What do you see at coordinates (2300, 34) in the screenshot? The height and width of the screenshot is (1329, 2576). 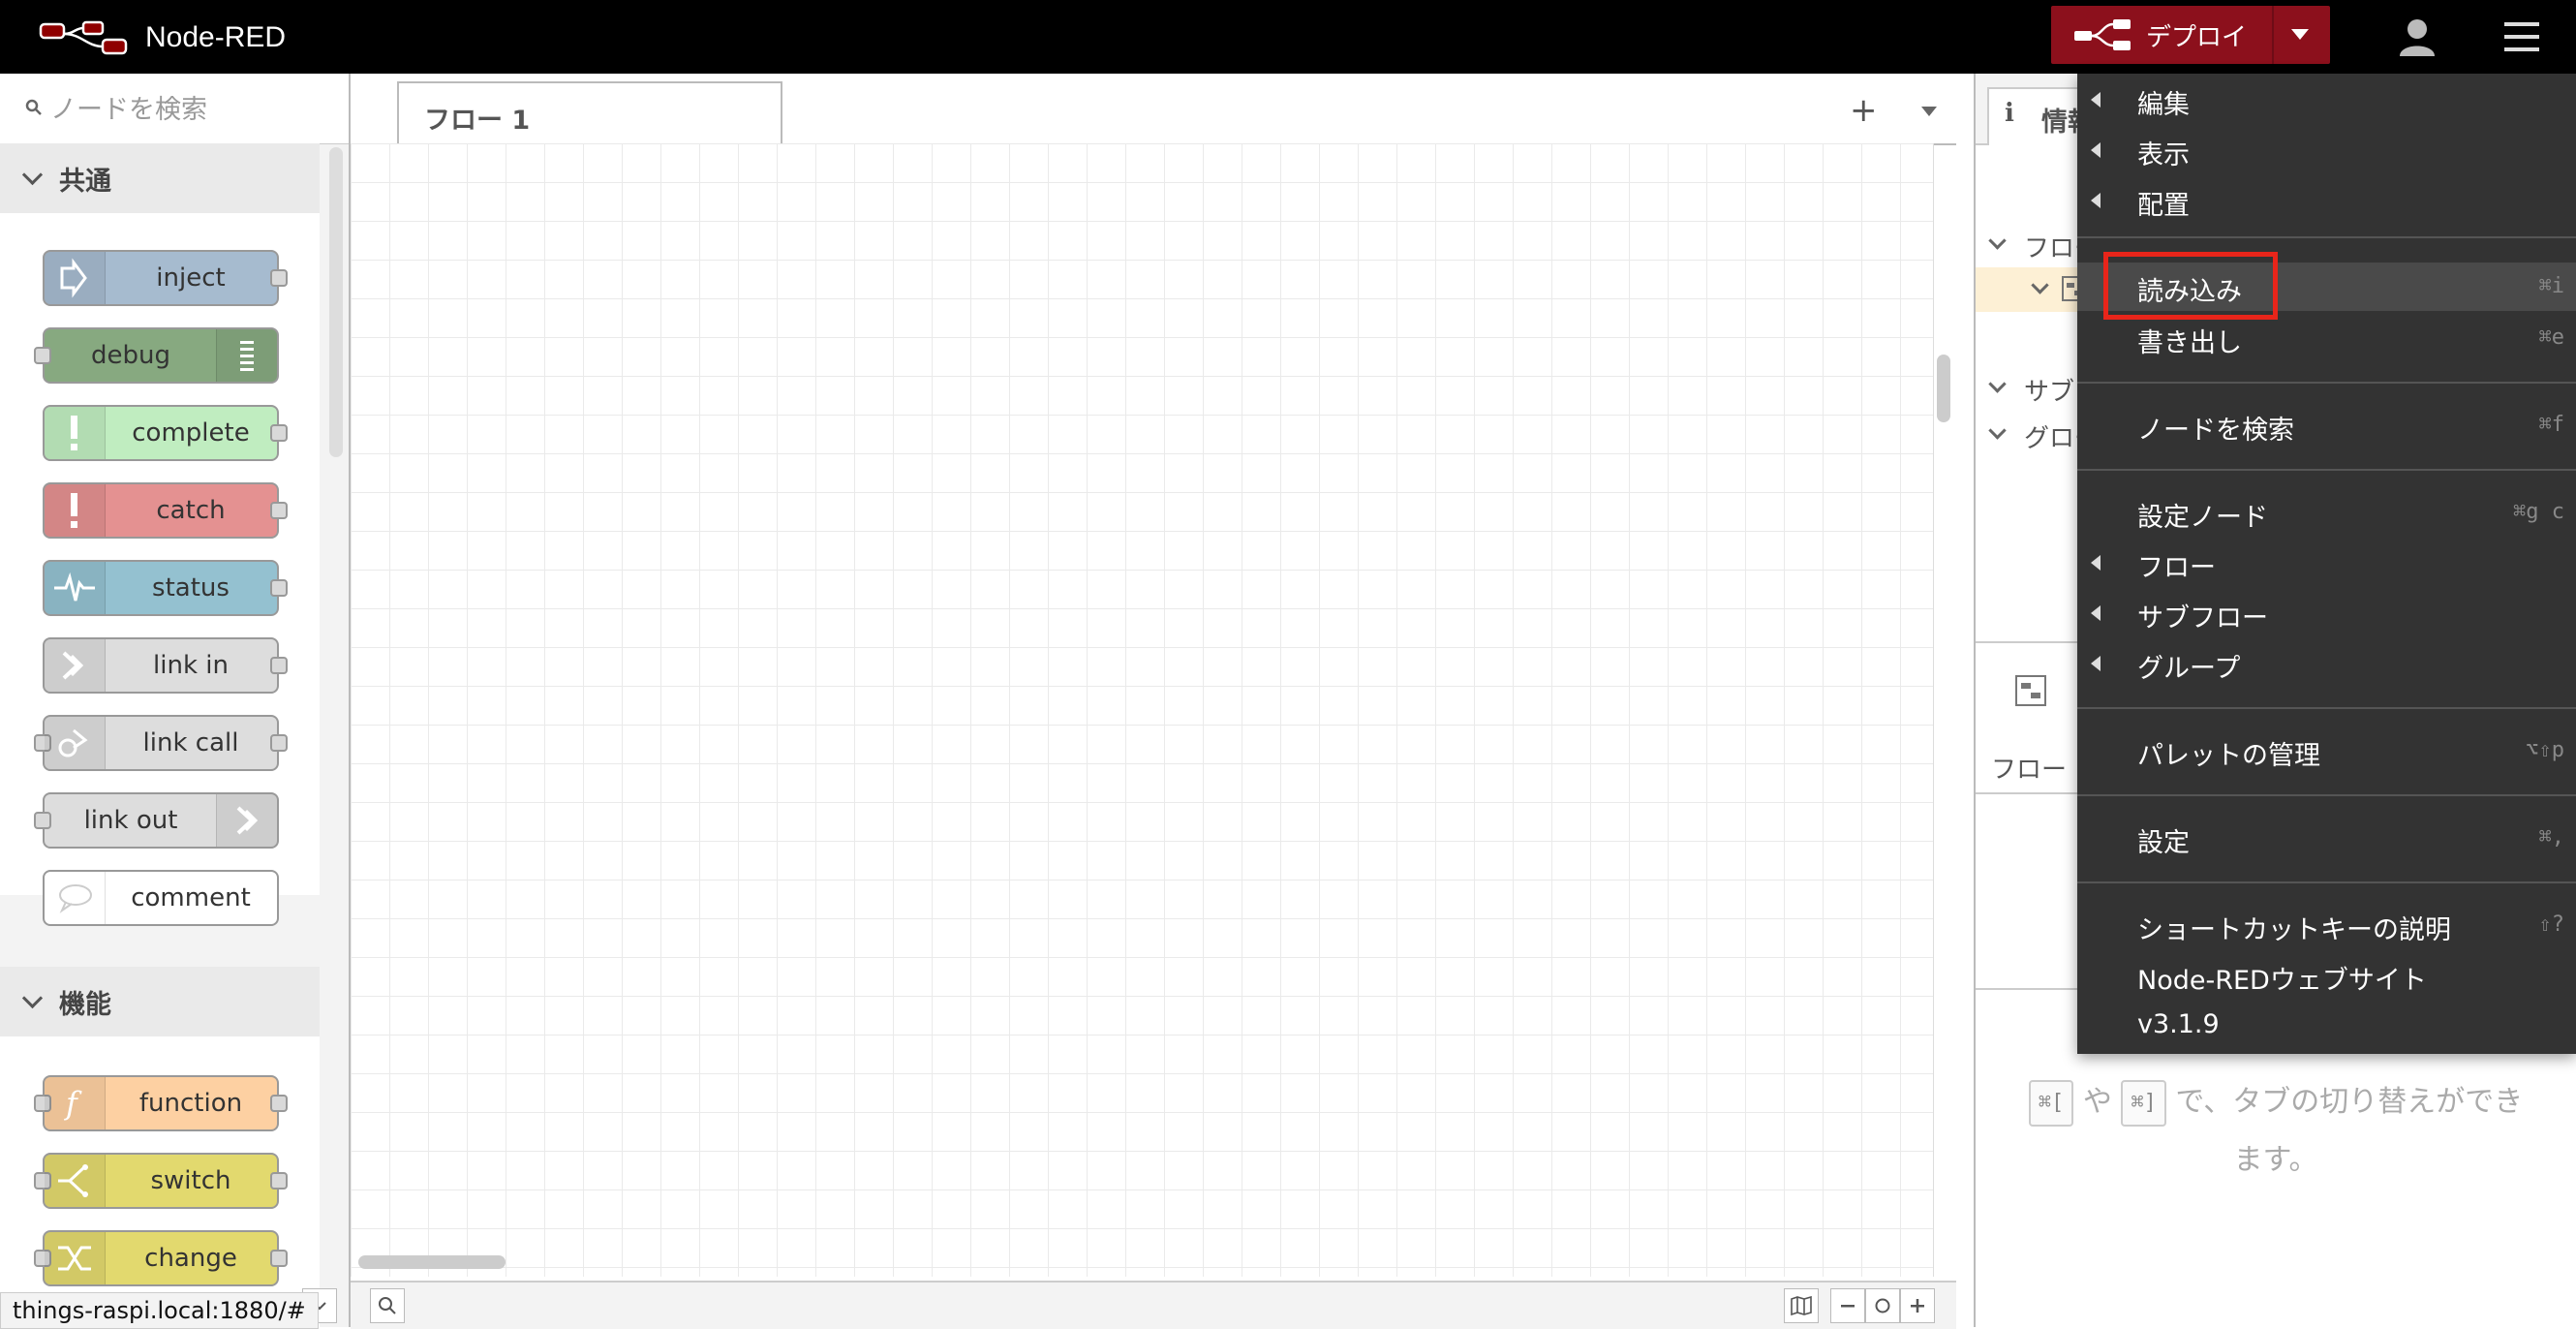 I see `deploy-dropdown-caret-icon` at bounding box center [2300, 34].